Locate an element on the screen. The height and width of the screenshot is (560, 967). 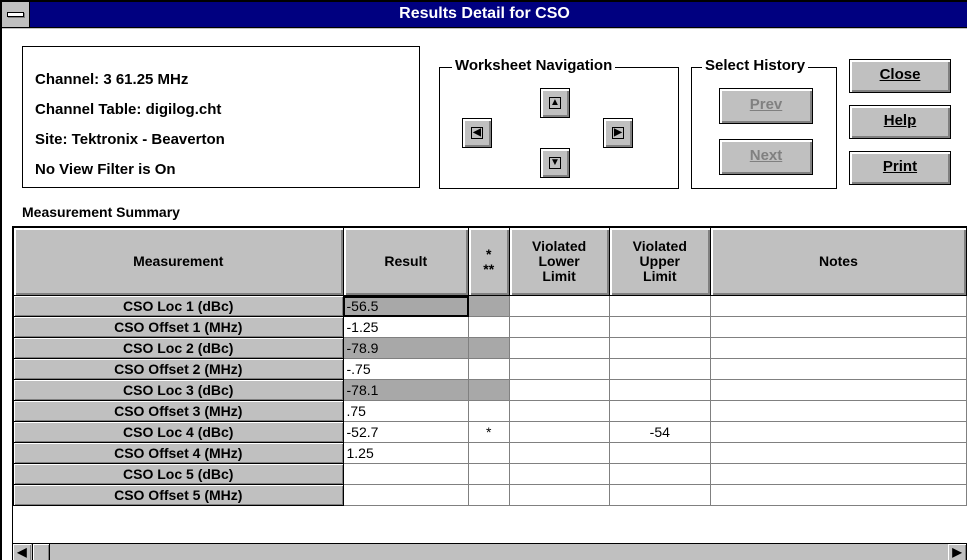
flag-cell: * is located at coordinates (489, 432).